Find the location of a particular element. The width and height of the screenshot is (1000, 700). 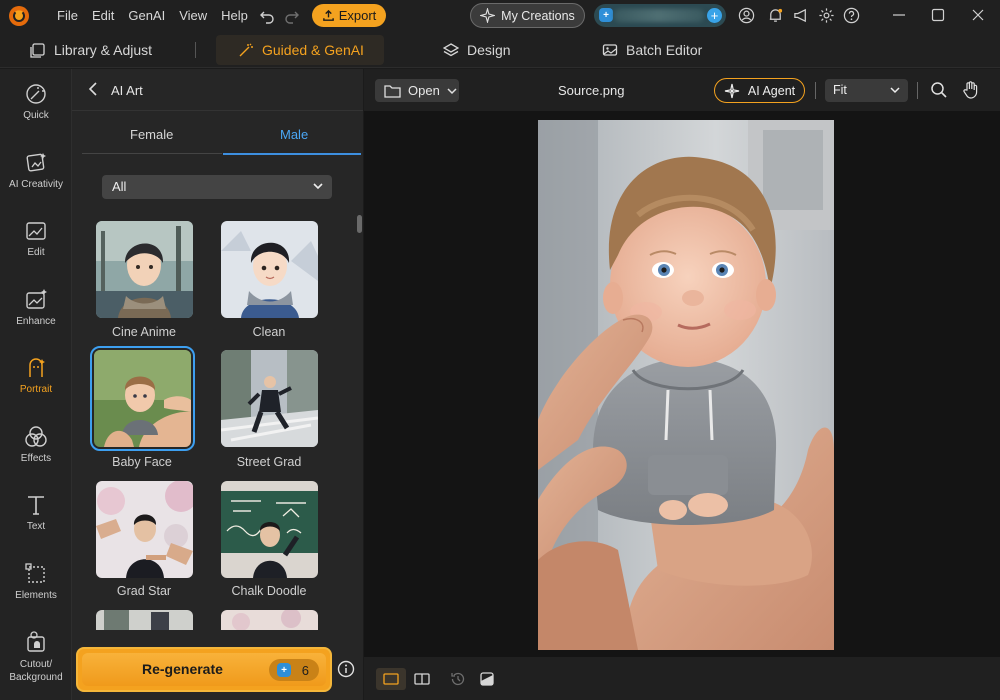

library-icon is located at coordinates (37, 50).